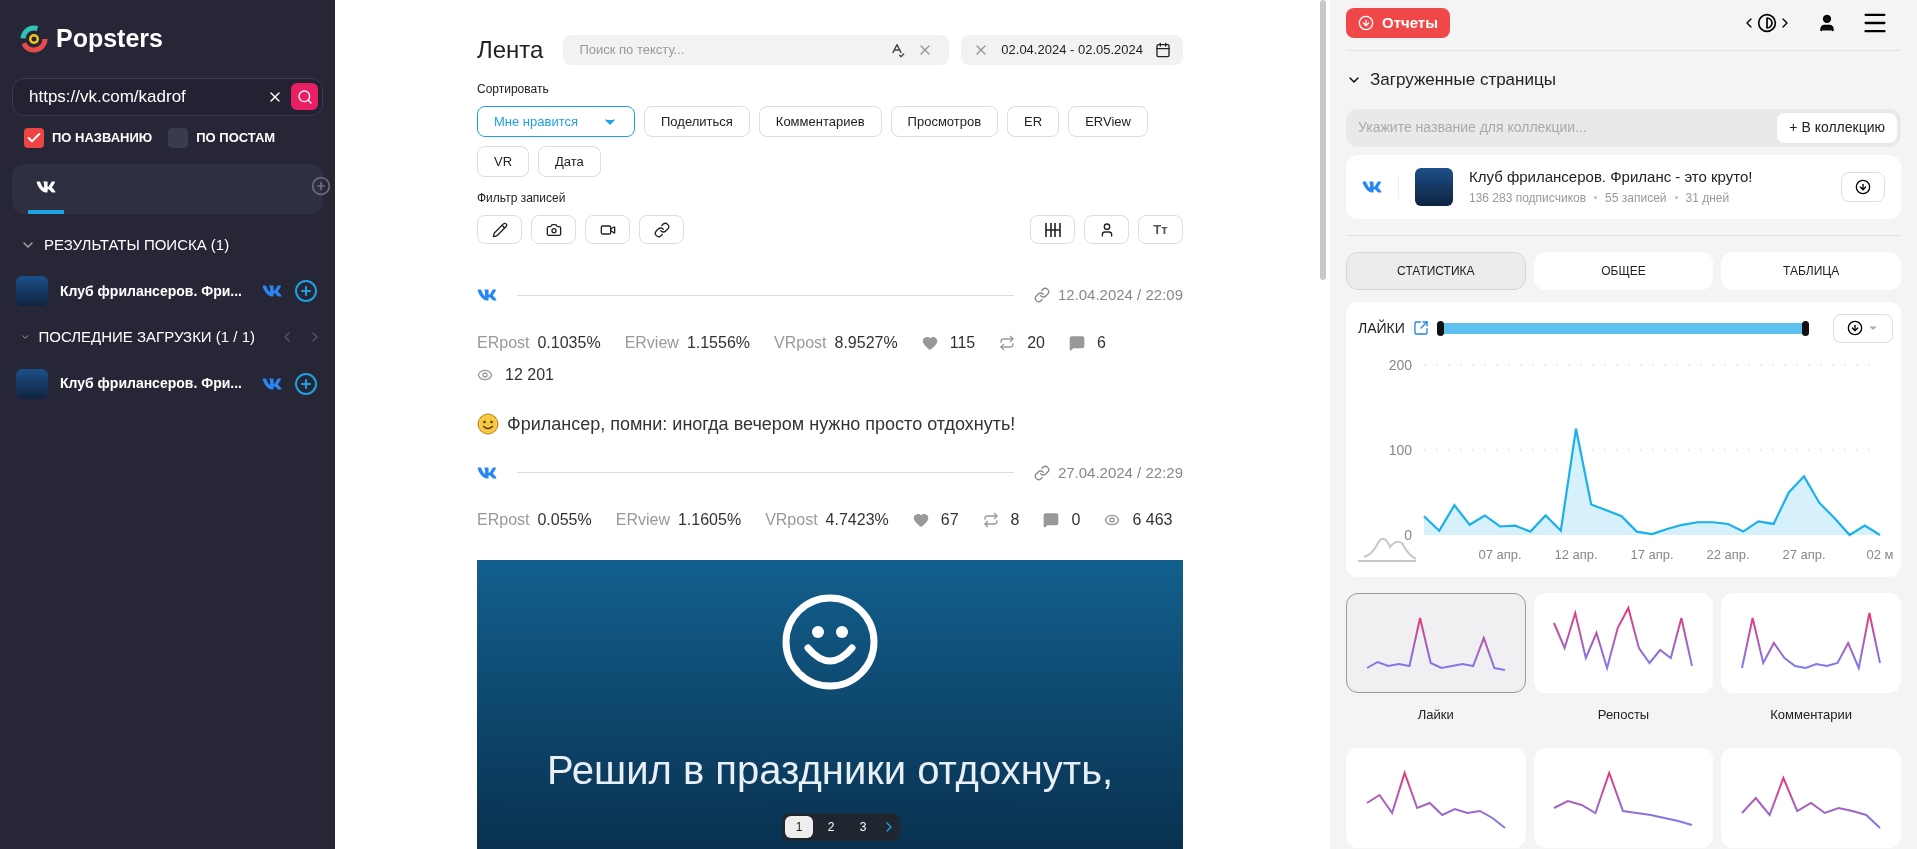  I want to click on mini-chart-label: Репосты, so click(1623, 714).